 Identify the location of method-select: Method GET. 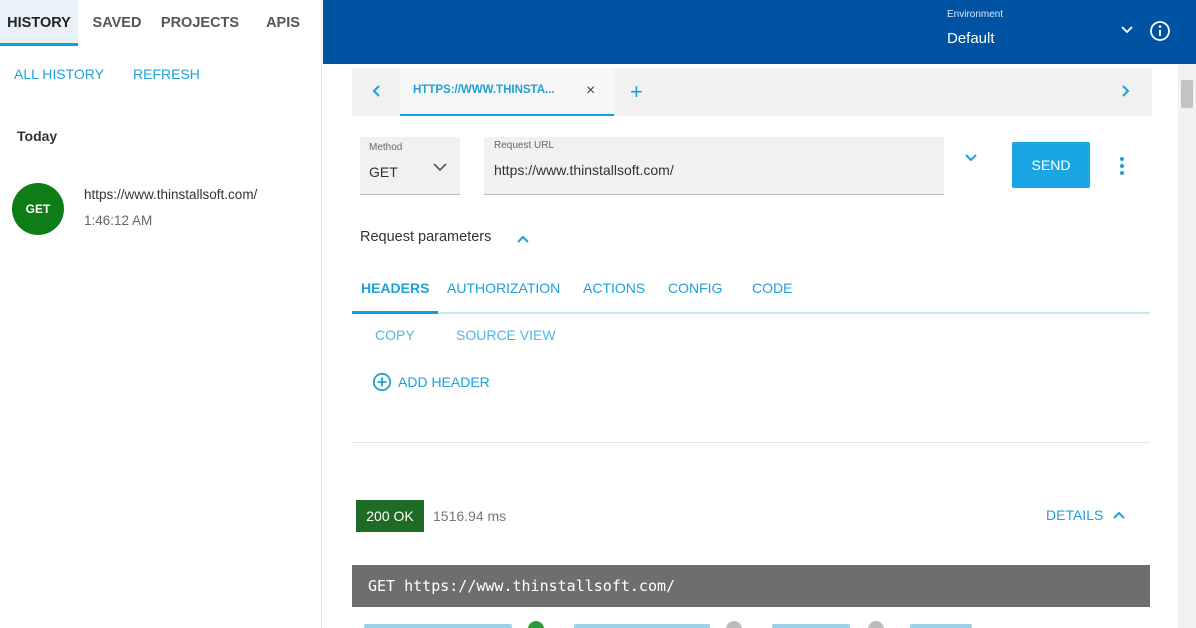
(410, 166).